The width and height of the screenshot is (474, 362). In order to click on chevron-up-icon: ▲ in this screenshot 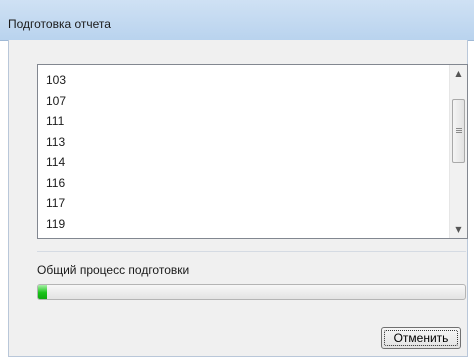, I will do `click(458, 73)`.